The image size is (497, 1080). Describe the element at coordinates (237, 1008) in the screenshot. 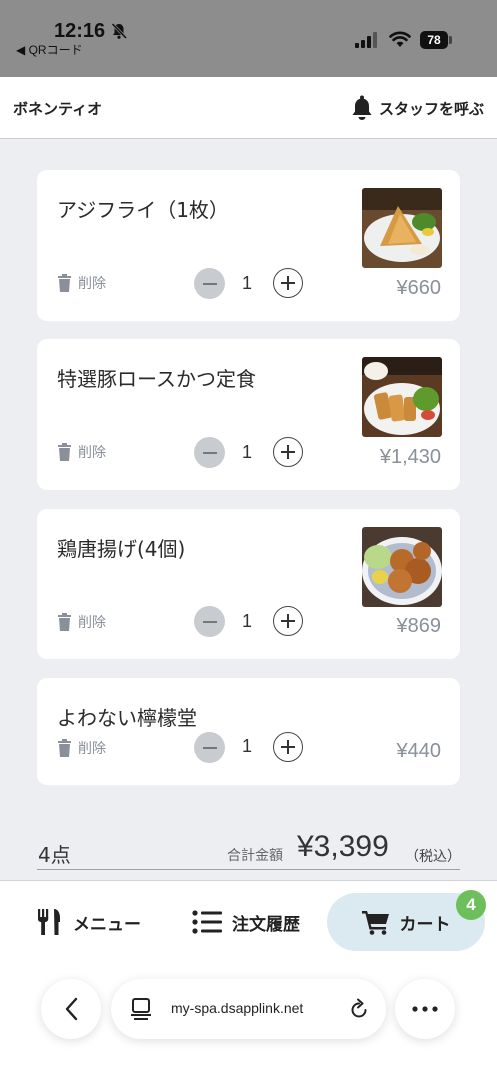

I see `url-text: my-spa.dsapplink.net` at that location.